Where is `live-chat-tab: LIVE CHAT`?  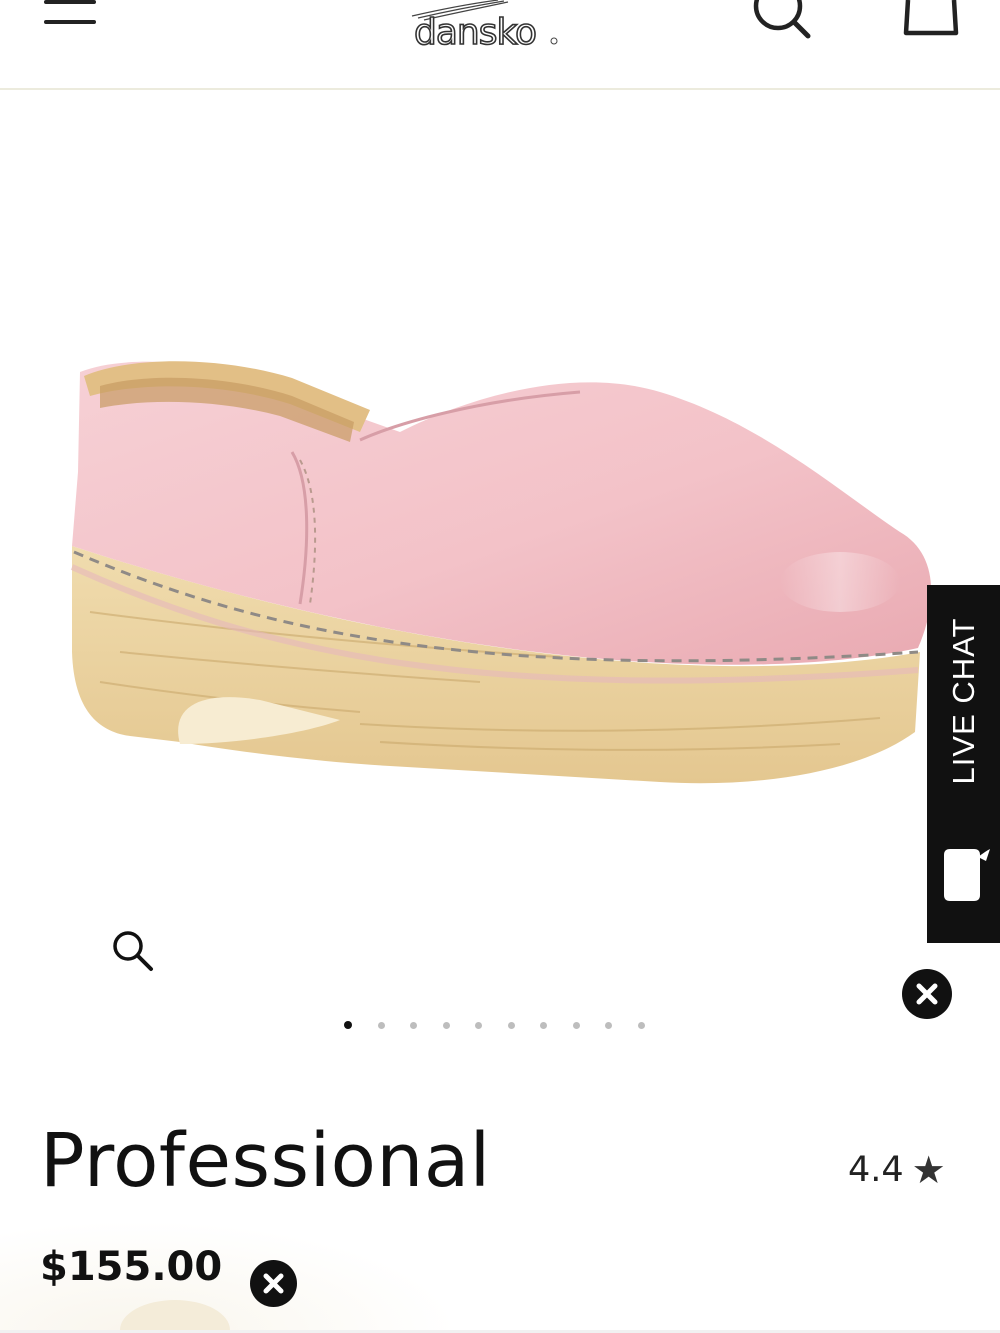
live-chat-tab: LIVE CHAT is located at coordinates (963, 764).